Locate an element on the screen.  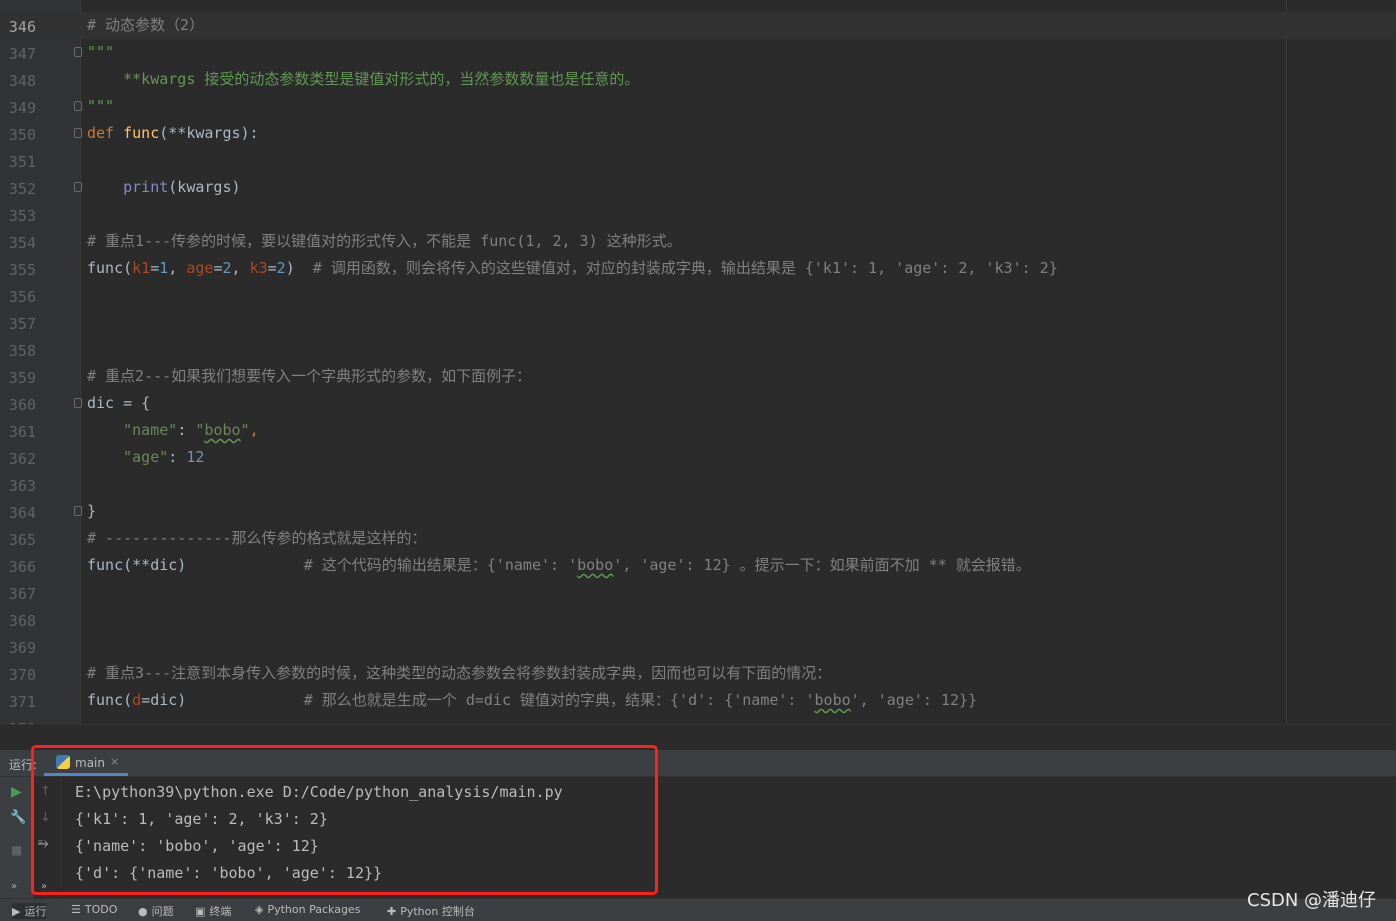
code-rest: (**kwargs): is located at coordinates (209, 133).